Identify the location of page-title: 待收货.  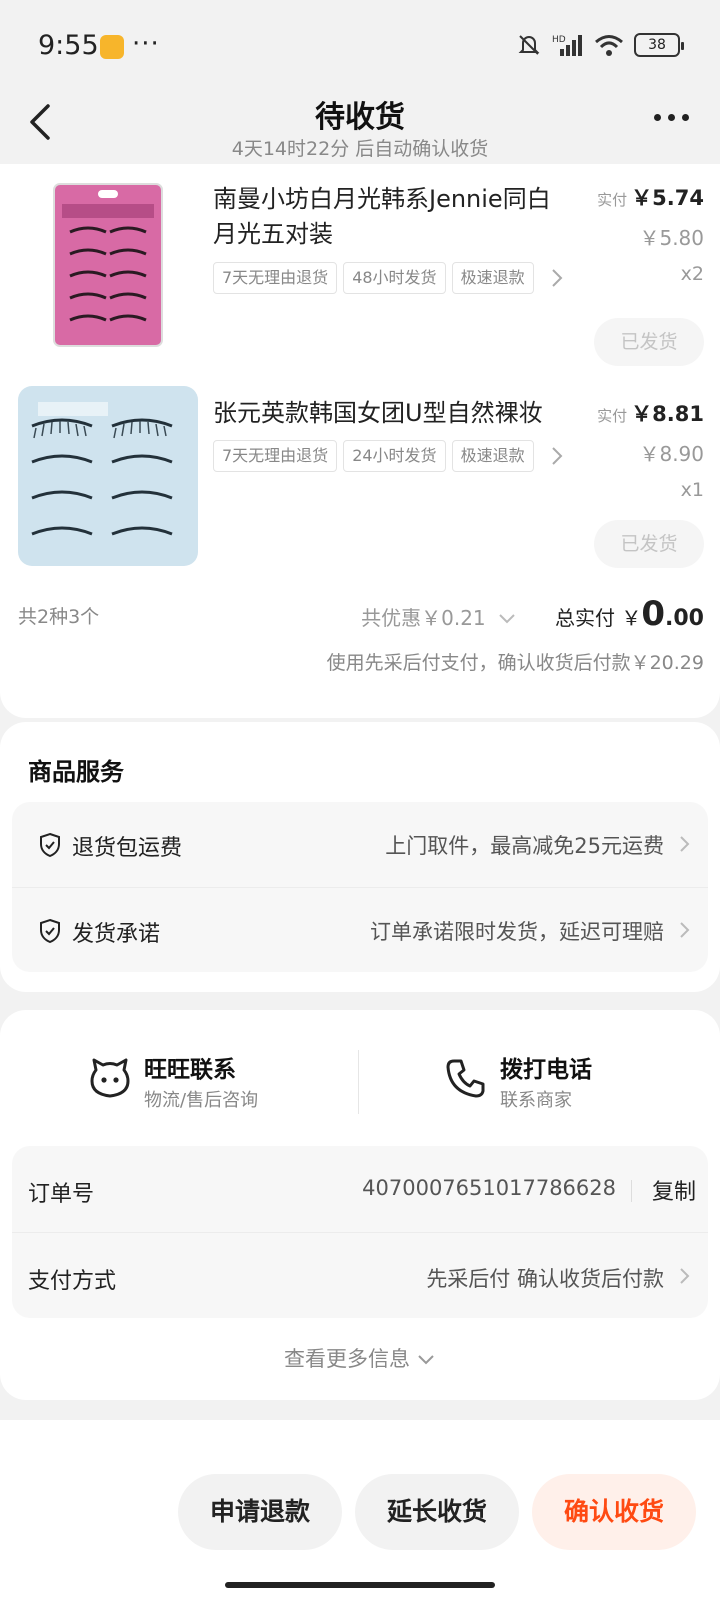
(360, 117).